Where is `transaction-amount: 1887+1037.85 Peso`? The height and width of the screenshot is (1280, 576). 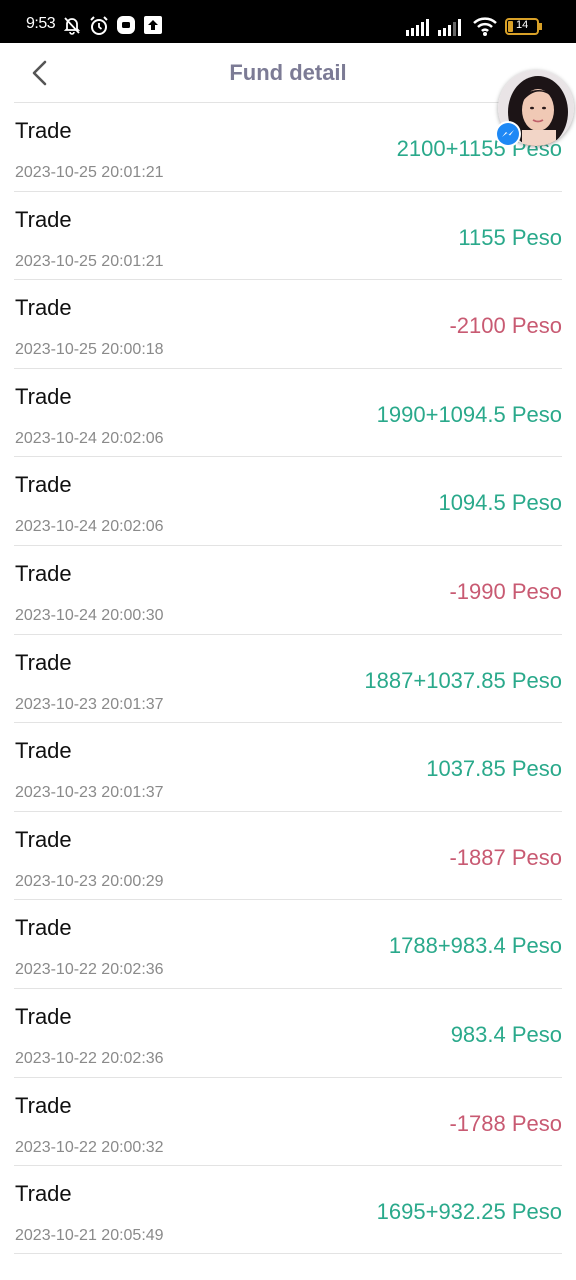 transaction-amount: 1887+1037.85 Peso is located at coordinates (463, 680).